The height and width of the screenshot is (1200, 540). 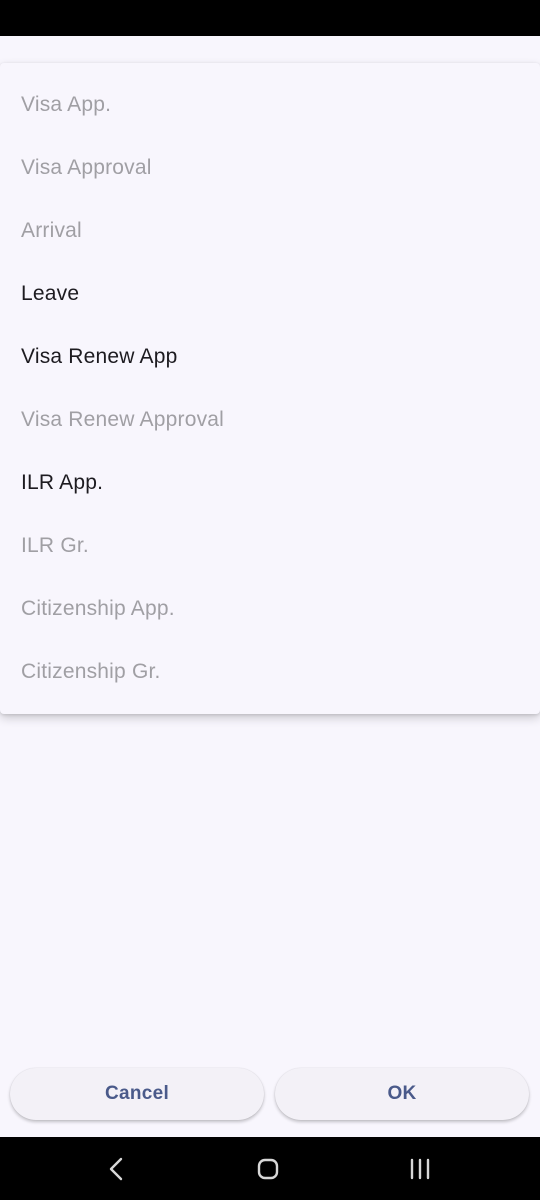 What do you see at coordinates (66, 104) in the screenshot?
I see `menu-item-visa-app: Visa App.` at bounding box center [66, 104].